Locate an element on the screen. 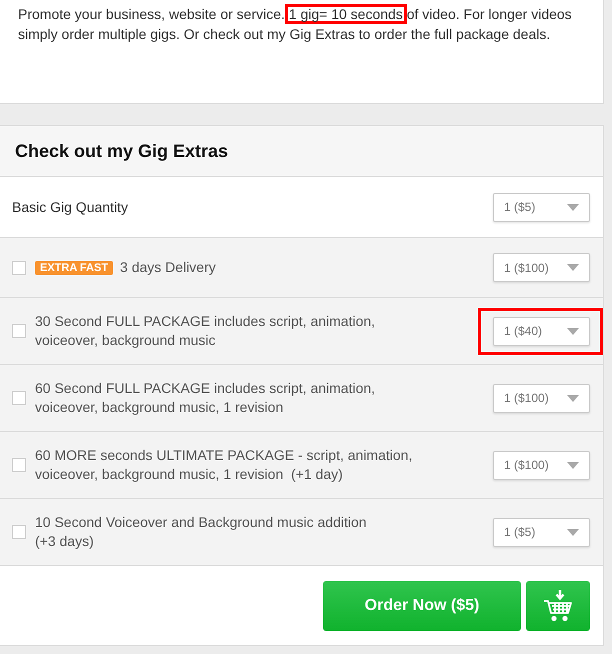 This screenshot has height=654, width=612. cart-icon is located at coordinates (558, 606).